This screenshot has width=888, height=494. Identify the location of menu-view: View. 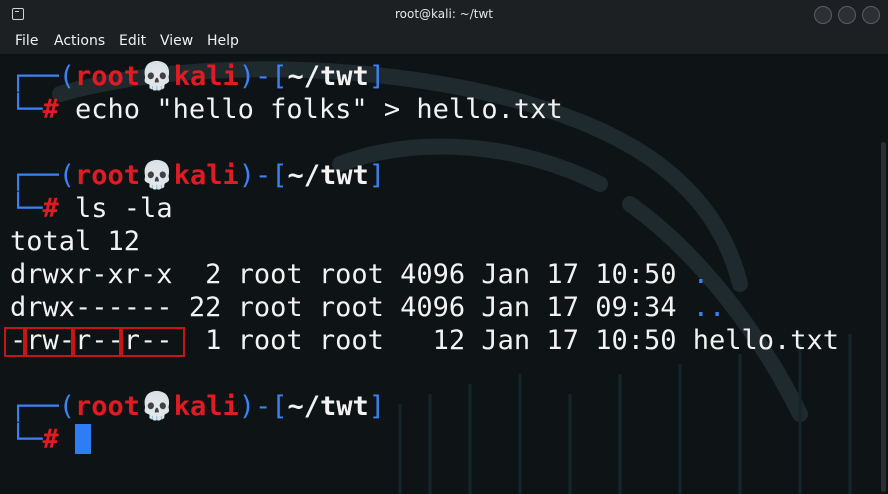
(176, 41).